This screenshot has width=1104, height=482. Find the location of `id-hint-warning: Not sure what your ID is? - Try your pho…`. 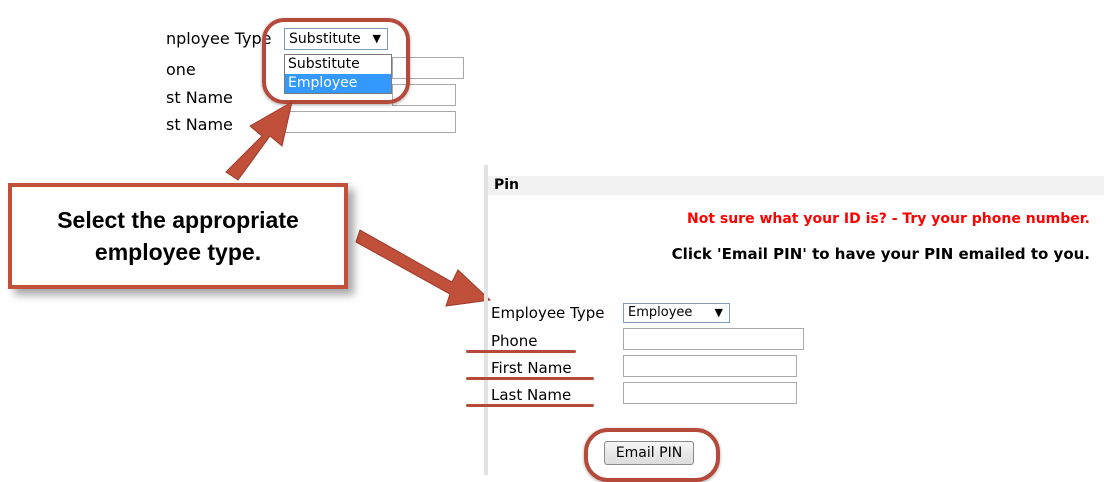

id-hint-warning: Not sure what your ID is? - Try your pho… is located at coordinates (888, 219).